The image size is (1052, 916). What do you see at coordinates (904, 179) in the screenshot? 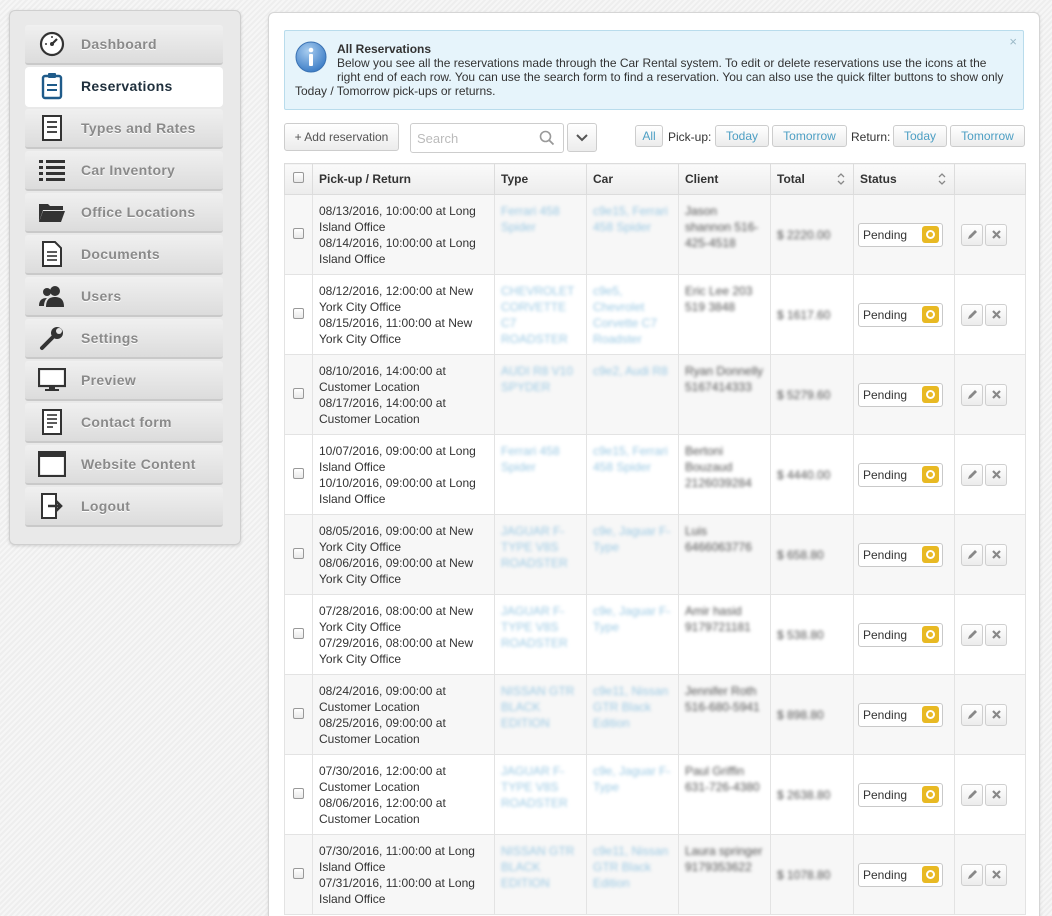
I see `header-status: Status` at bounding box center [904, 179].